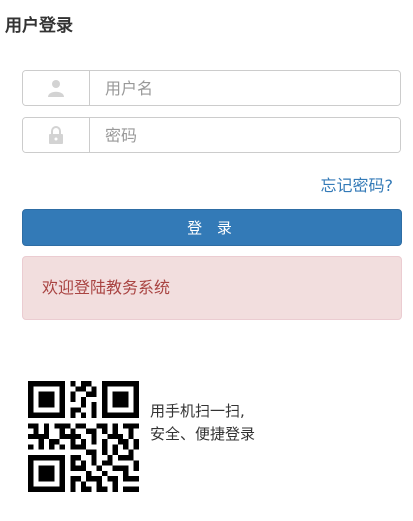 This screenshot has height=521, width=413. Describe the element at coordinates (357, 186) in the screenshot. I see `forgot-password-link: 忘记密码?` at that location.